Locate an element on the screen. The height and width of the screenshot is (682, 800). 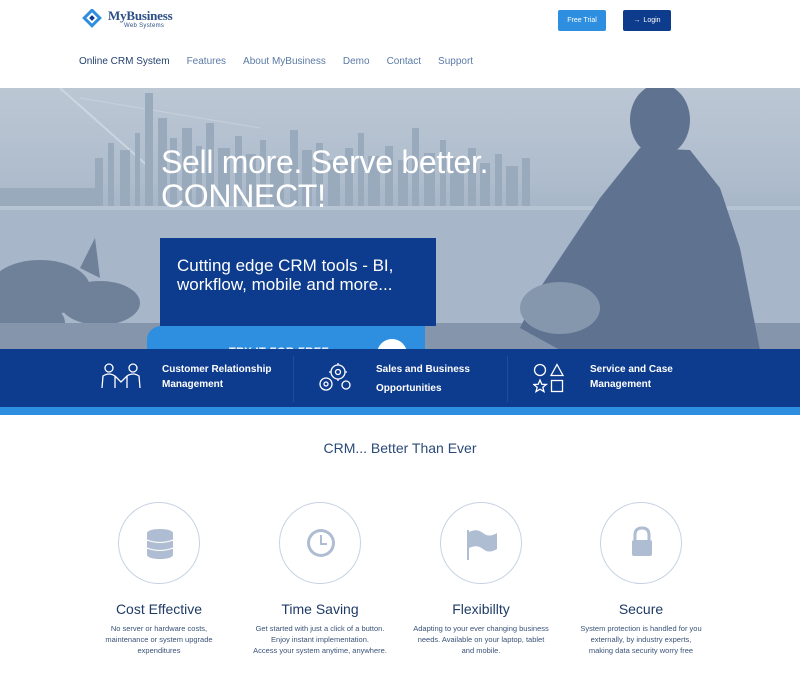
free-trial-button: Free Trial is located at coordinates (582, 20).